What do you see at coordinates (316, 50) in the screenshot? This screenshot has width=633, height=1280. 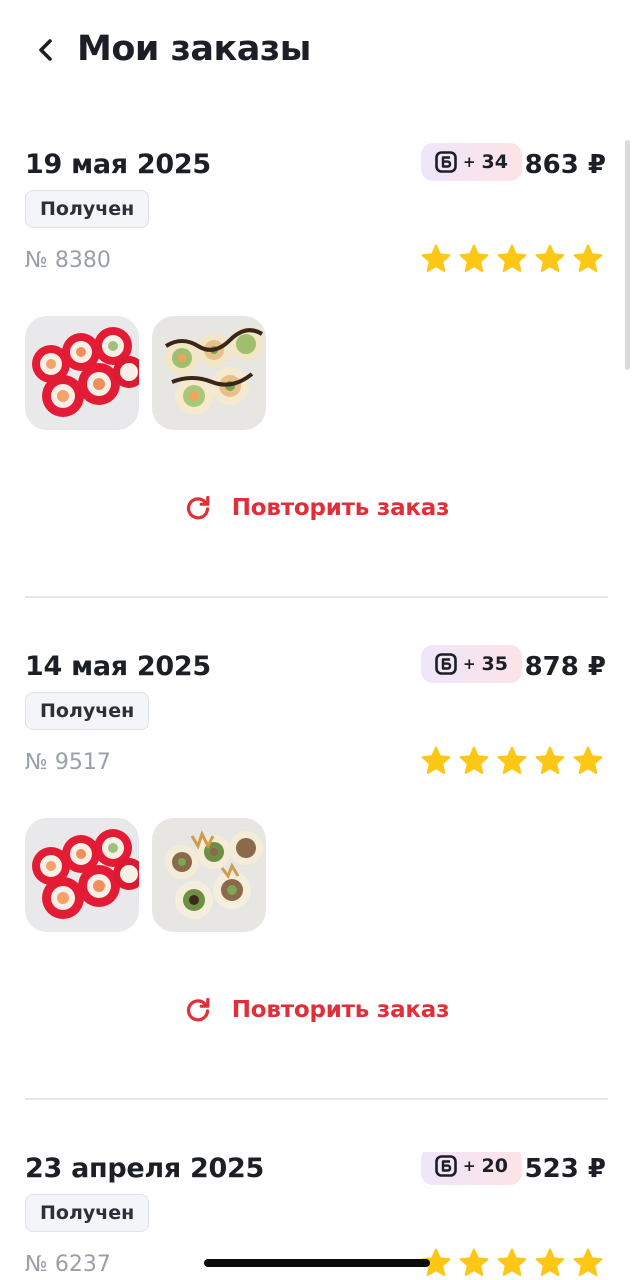 I see `header: Мои заказы` at bounding box center [316, 50].